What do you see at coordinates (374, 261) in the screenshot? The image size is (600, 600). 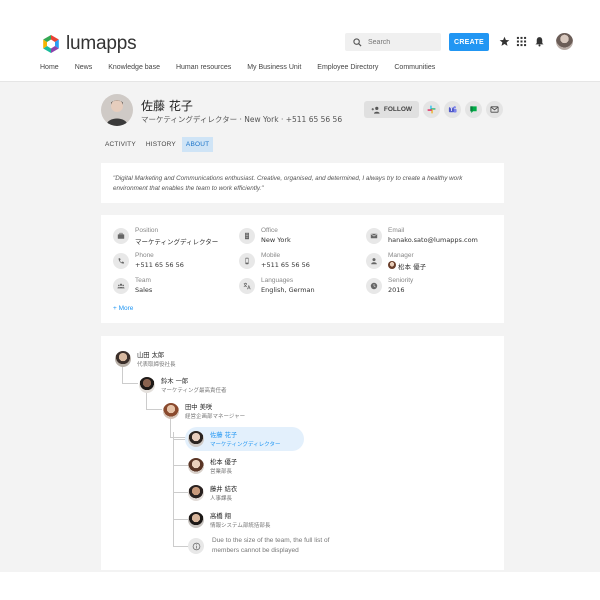 I see `manager-icon` at bounding box center [374, 261].